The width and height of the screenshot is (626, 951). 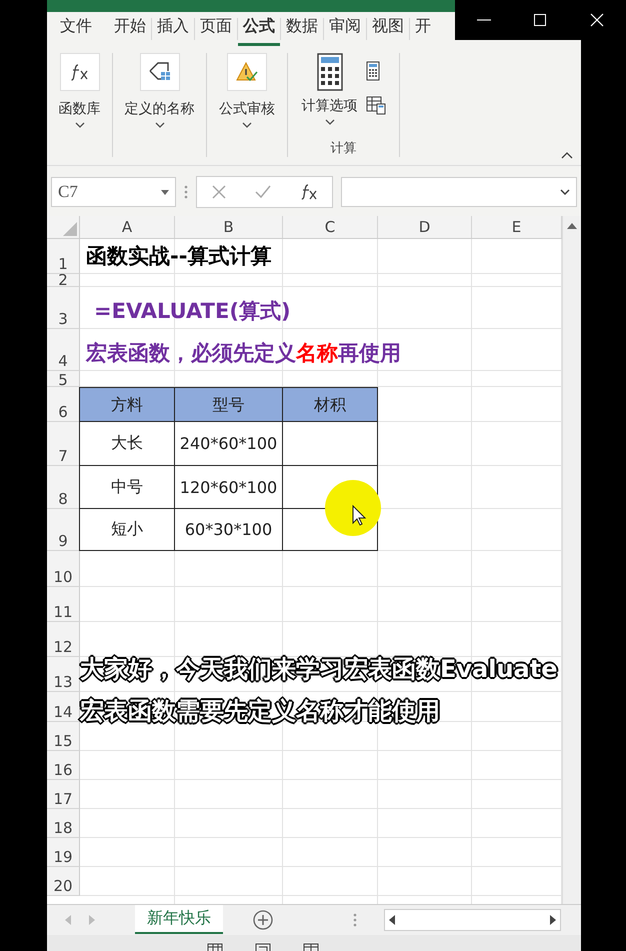 What do you see at coordinates (113, 192) in the screenshot?
I see `name-box: C7` at bounding box center [113, 192].